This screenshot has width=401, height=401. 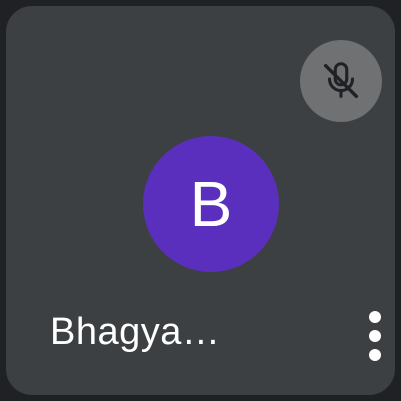 I want to click on mic-muted-indicator, so click(x=341, y=81).